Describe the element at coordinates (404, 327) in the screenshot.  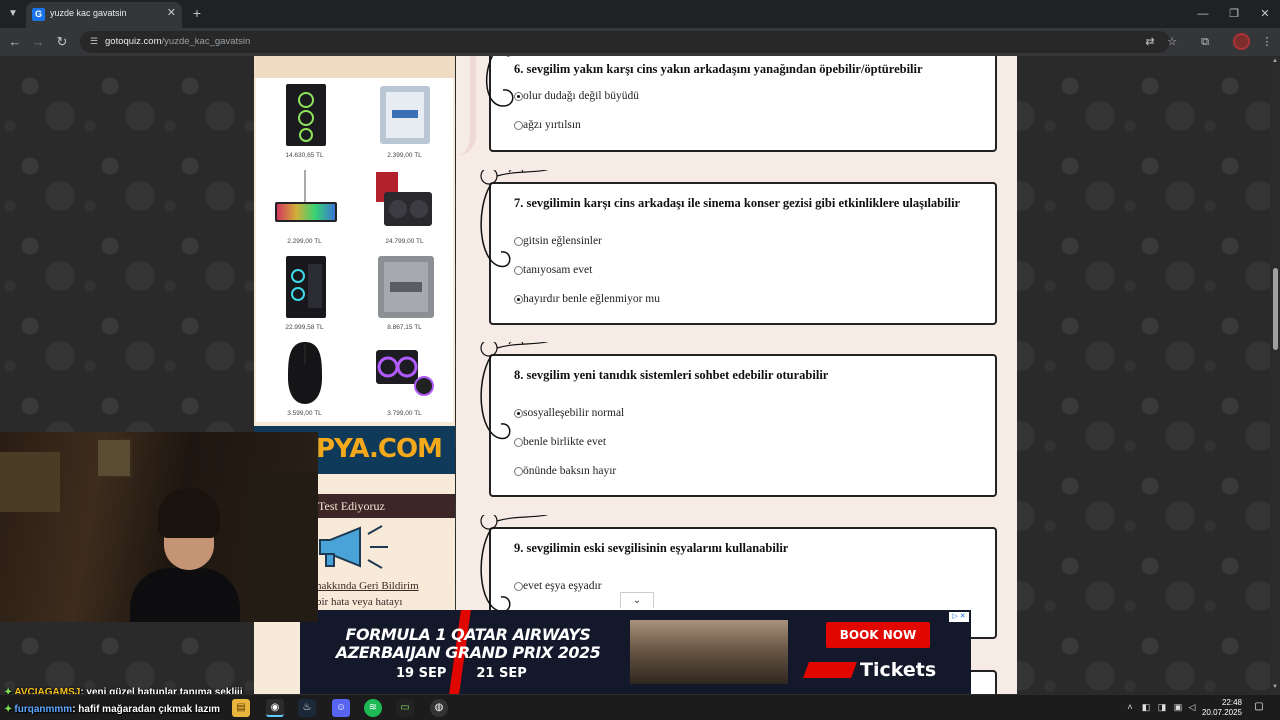
I see `product-price: 8.867,15 TL` at that location.